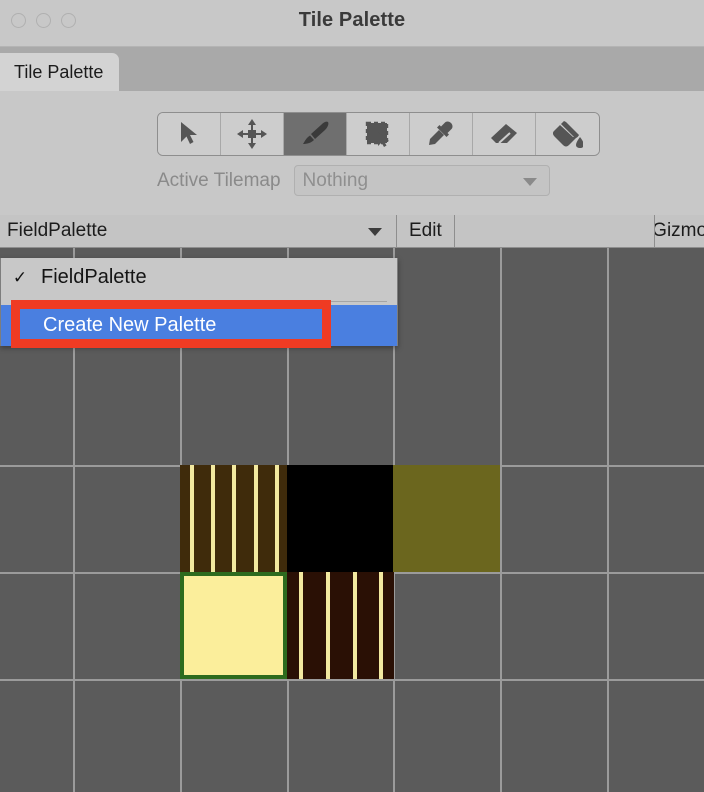  I want to click on tile-black, so click(340, 518).